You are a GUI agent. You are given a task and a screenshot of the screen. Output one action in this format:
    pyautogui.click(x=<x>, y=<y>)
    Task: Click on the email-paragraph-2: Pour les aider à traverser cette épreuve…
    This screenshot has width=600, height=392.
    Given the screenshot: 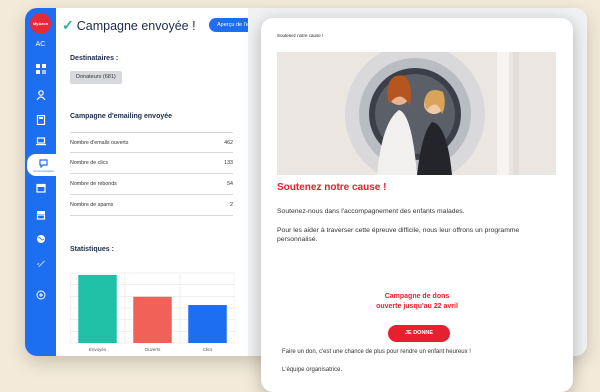 What is the action you would take?
    pyautogui.click(x=398, y=235)
    